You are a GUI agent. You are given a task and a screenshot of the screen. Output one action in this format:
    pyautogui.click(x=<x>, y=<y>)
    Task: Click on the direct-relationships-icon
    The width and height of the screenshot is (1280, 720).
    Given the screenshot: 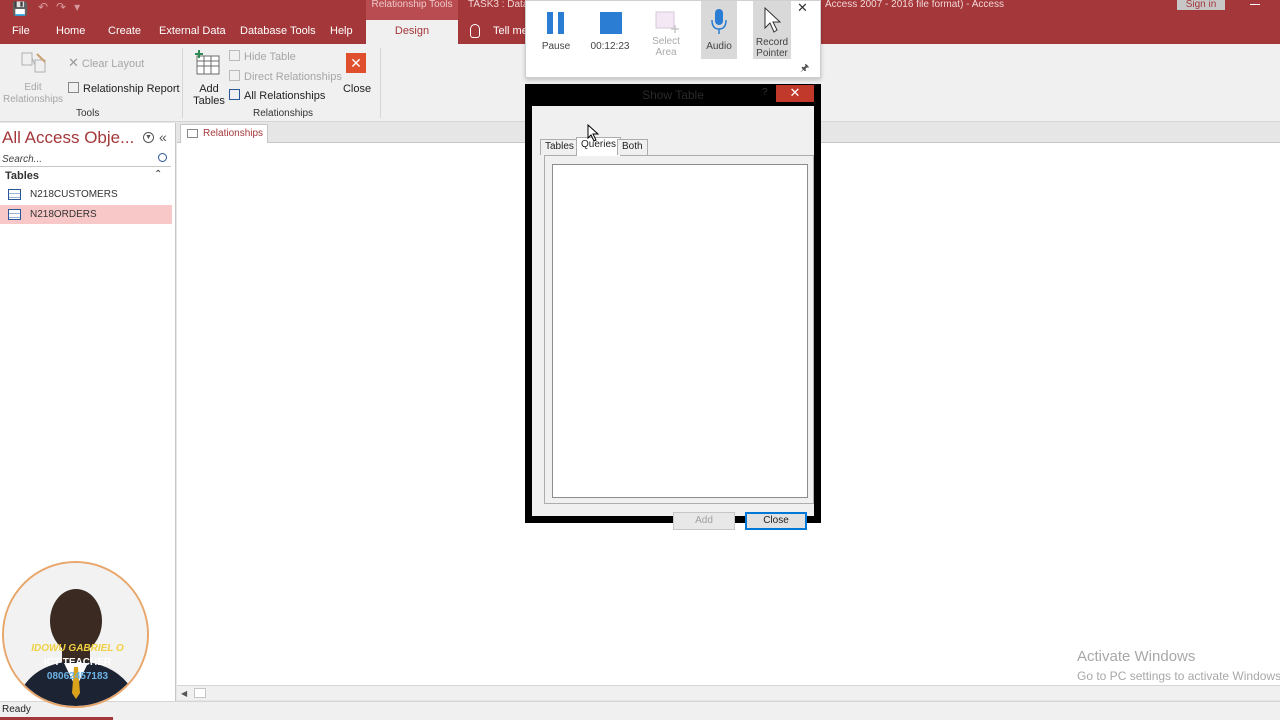 What is the action you would take?
    pyautogui.click(x=234, y=75)
    